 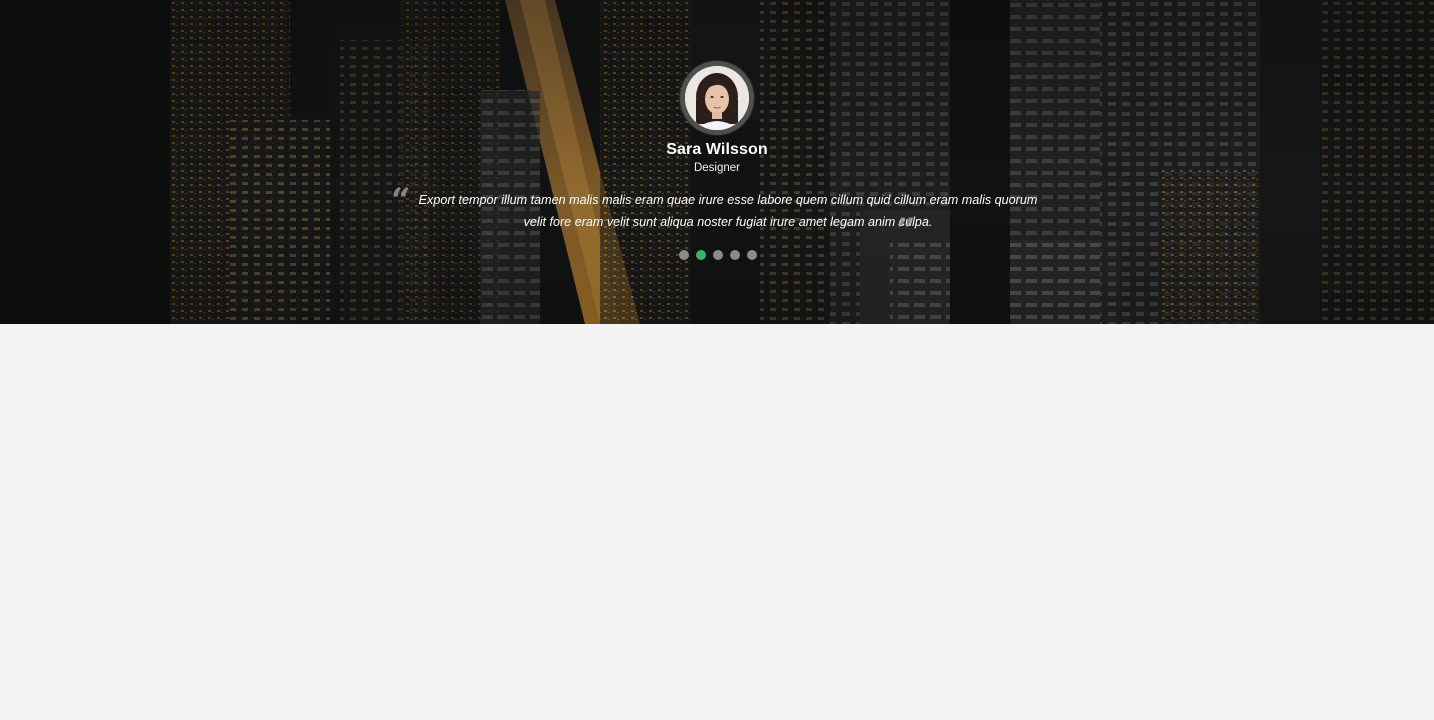 I want to click on quote-right-icon: ”, so click(x=906, y=231).